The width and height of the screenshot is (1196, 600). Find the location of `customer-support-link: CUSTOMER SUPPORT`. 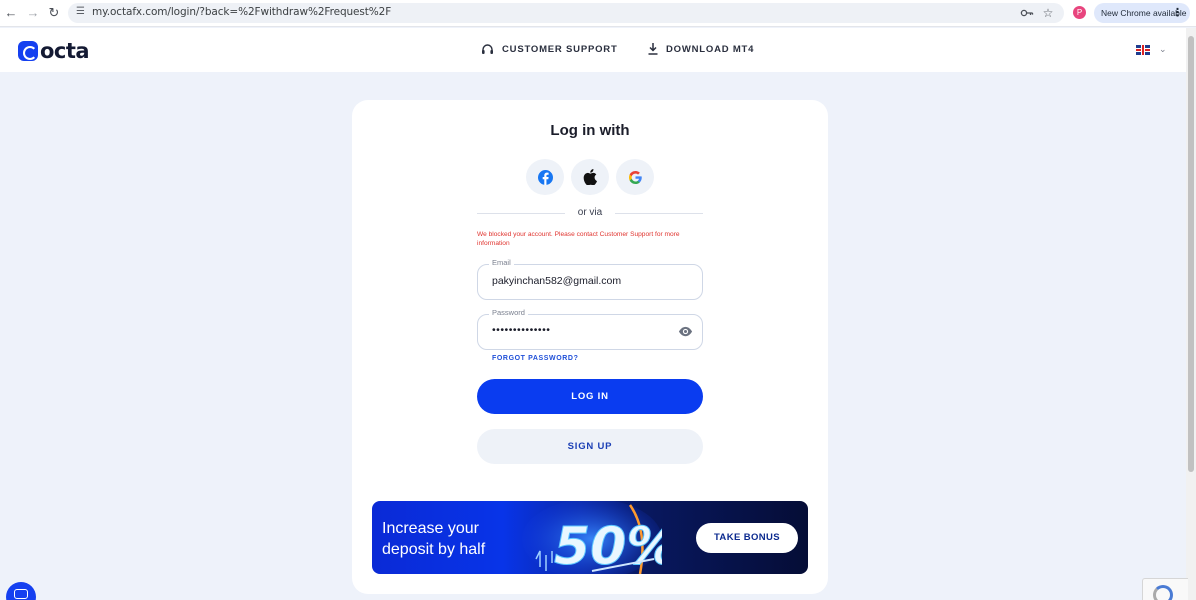

customer-support-link: CUSTOMER SUPPORT is located at coordinates (549, 49).